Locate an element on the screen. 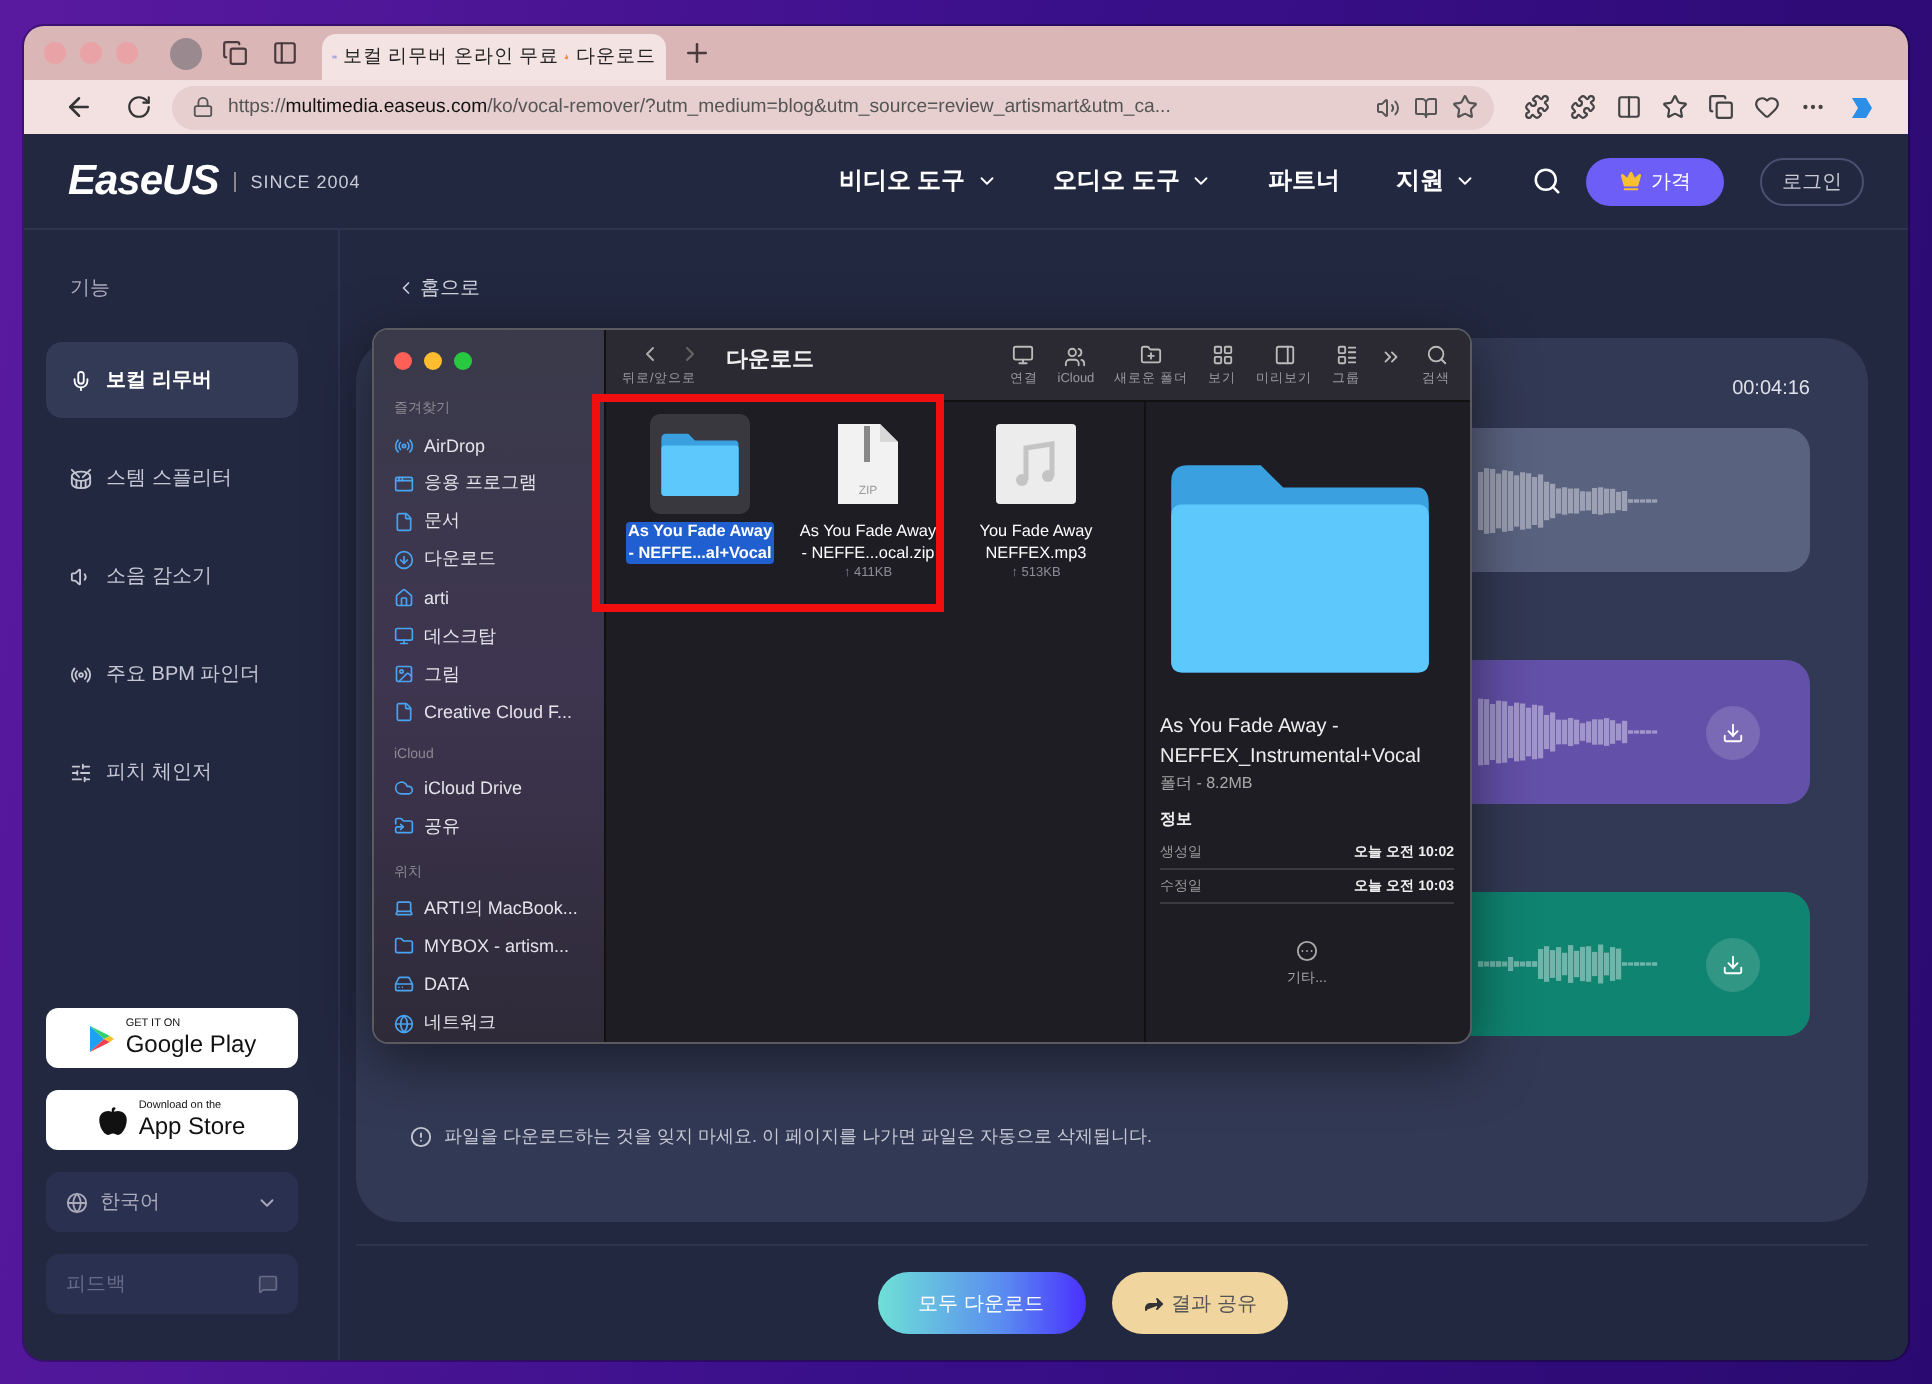 The width and height of the screenshot is (1932, 1384). grid-icon is located at coordinates (1222, 354).